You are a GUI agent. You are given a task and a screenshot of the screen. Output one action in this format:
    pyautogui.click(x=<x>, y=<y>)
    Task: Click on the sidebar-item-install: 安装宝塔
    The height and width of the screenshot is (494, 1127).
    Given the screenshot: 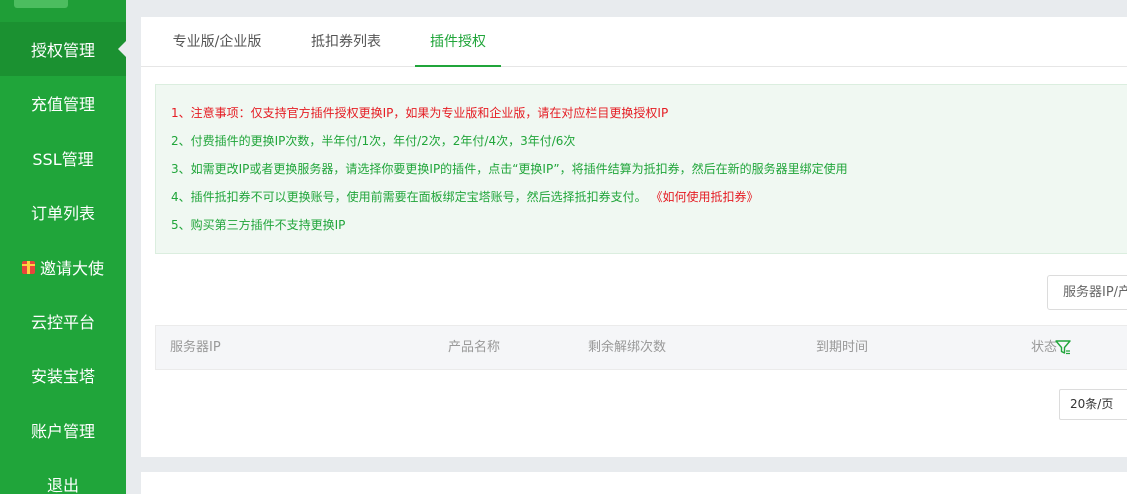 What is the action you would take?
    pyautogui.click(x=63, y=375)
    